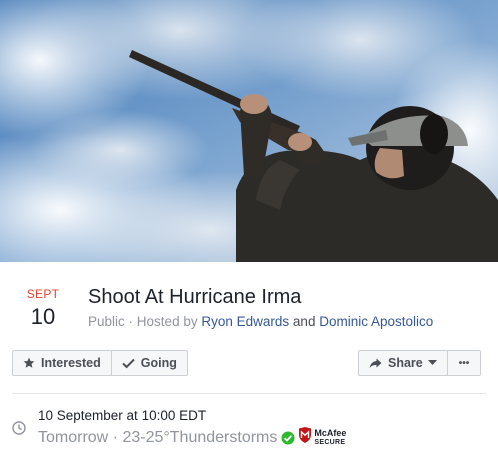 This screenshot has width=498, height=460. I want to click on mcafee-brand: McAfee, so click(330, 432).